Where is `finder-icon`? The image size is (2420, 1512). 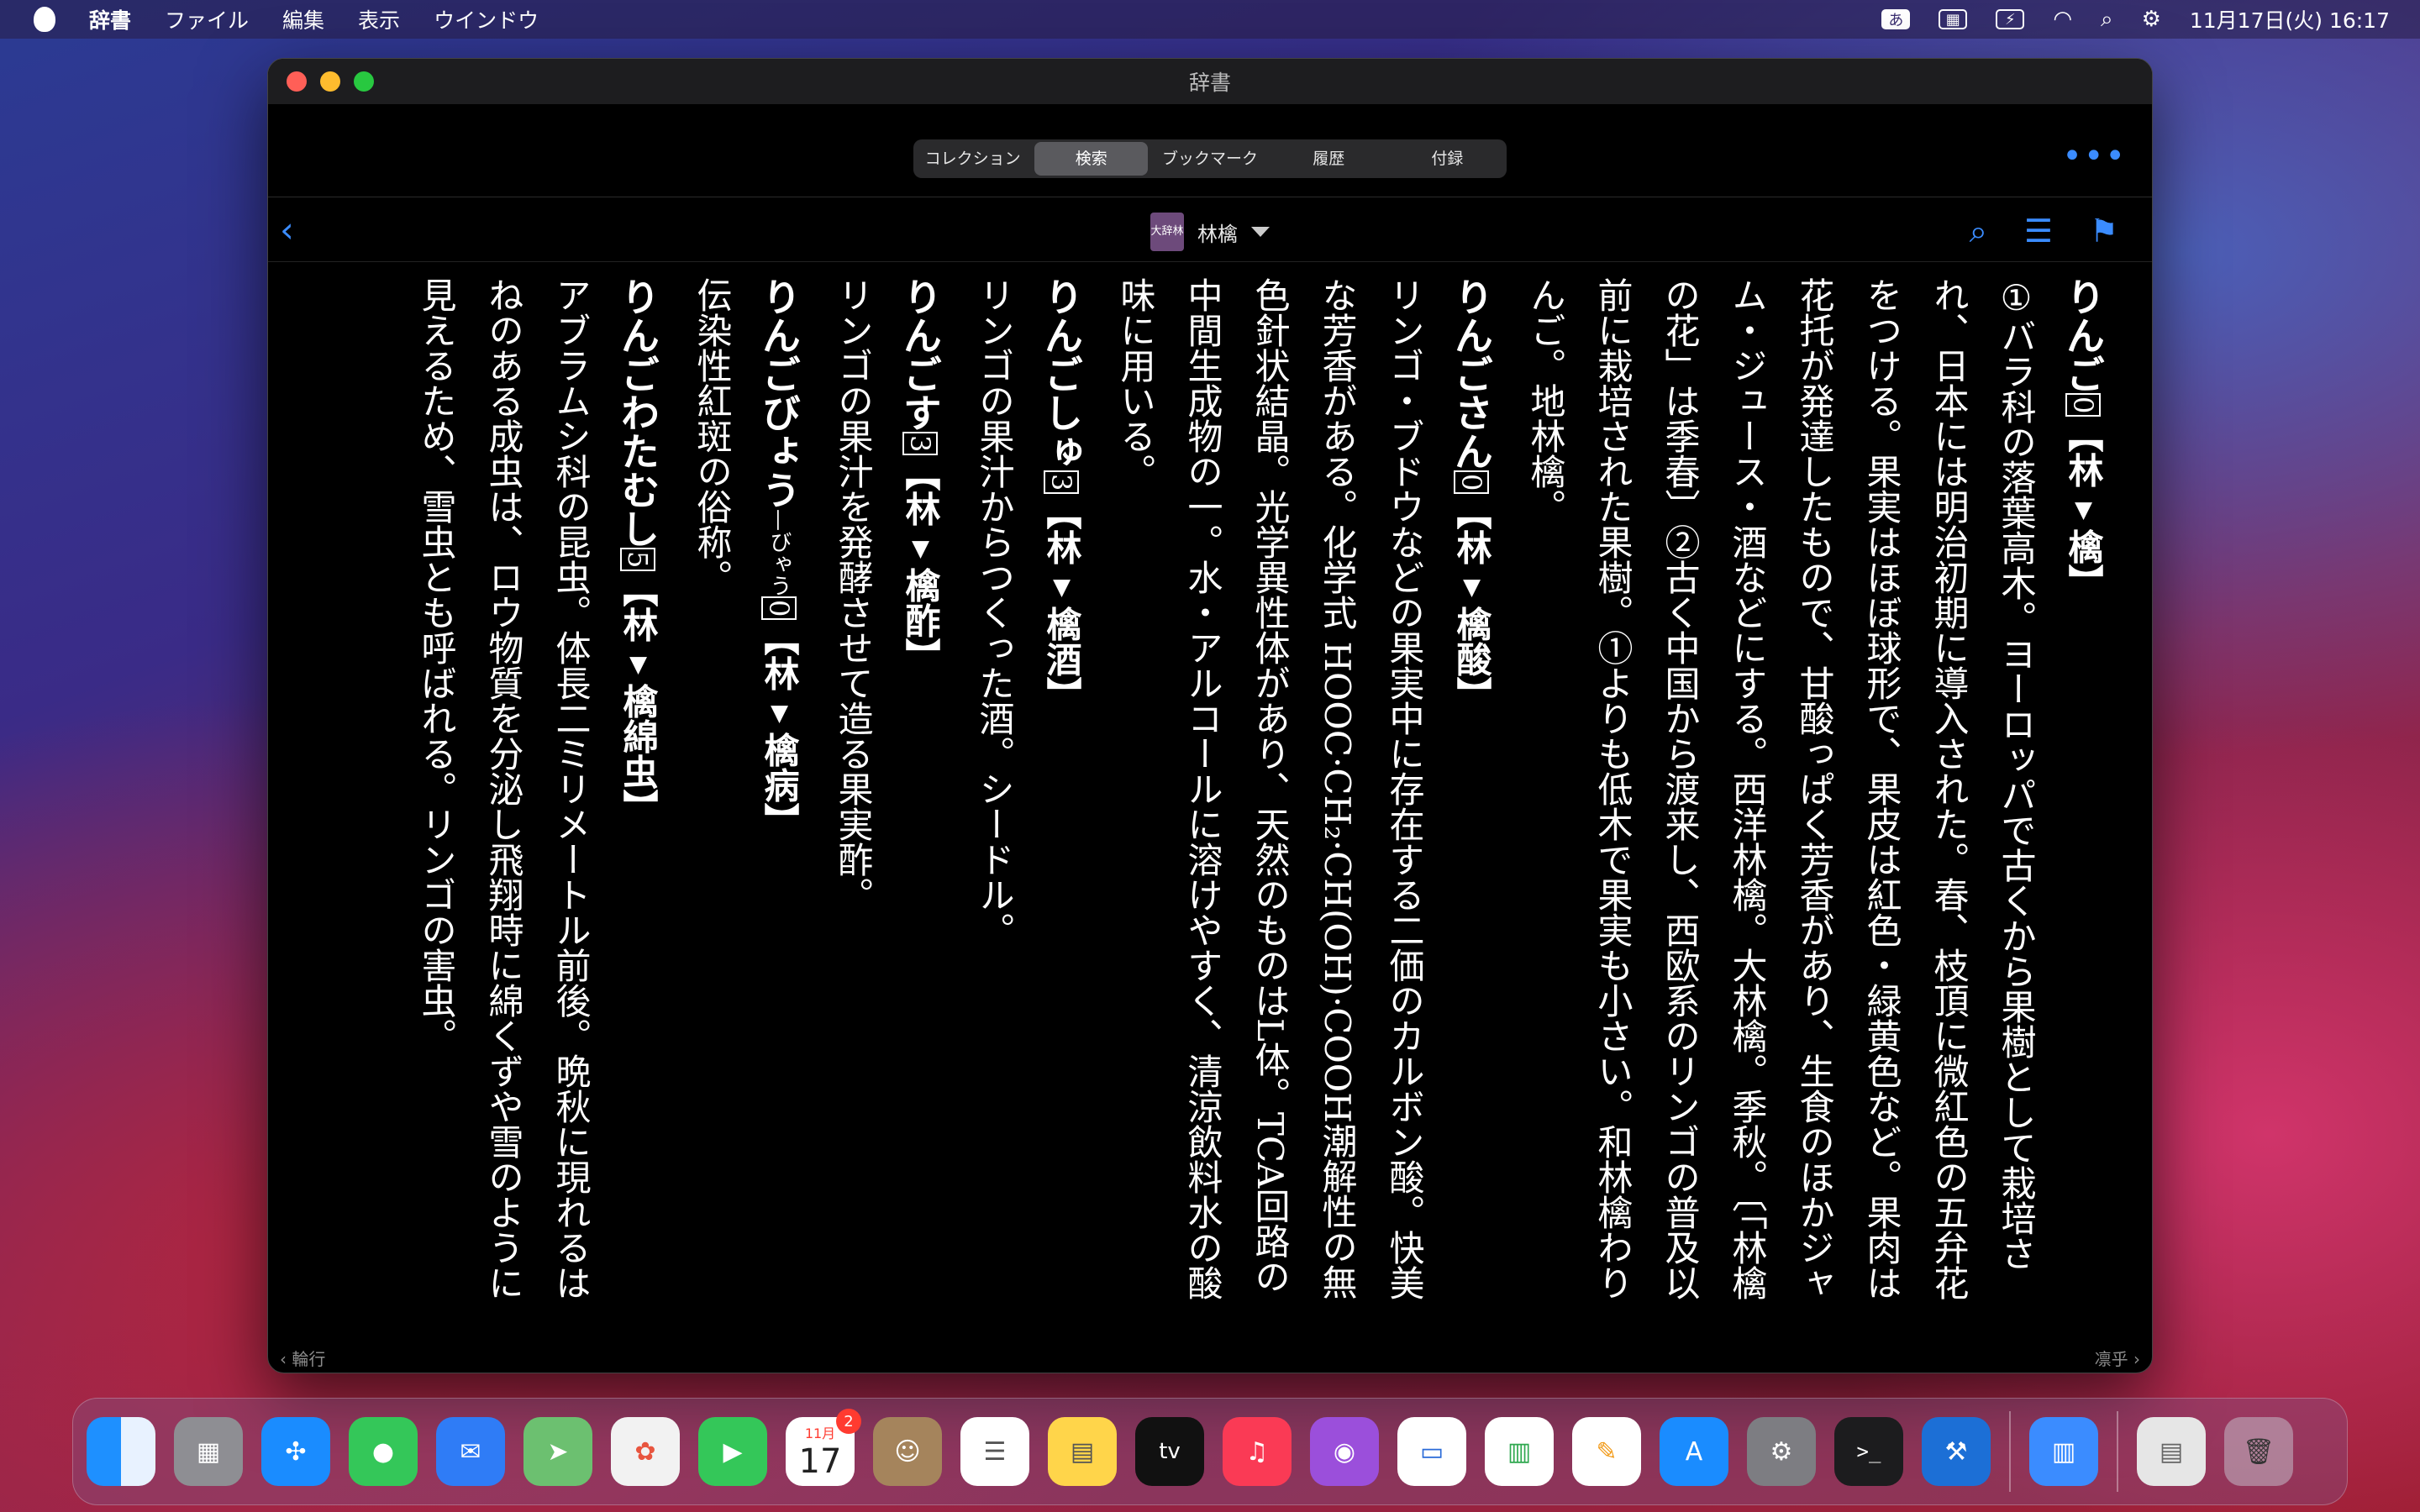
finder-icon is located at coordinates (121, 1451).